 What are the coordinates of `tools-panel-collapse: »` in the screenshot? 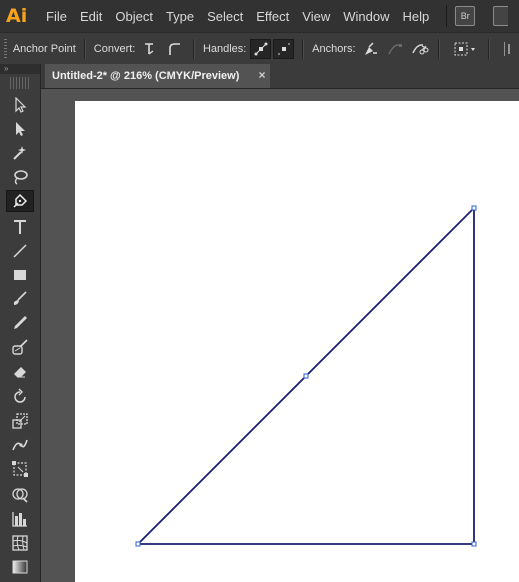 It's located at (20, 69).